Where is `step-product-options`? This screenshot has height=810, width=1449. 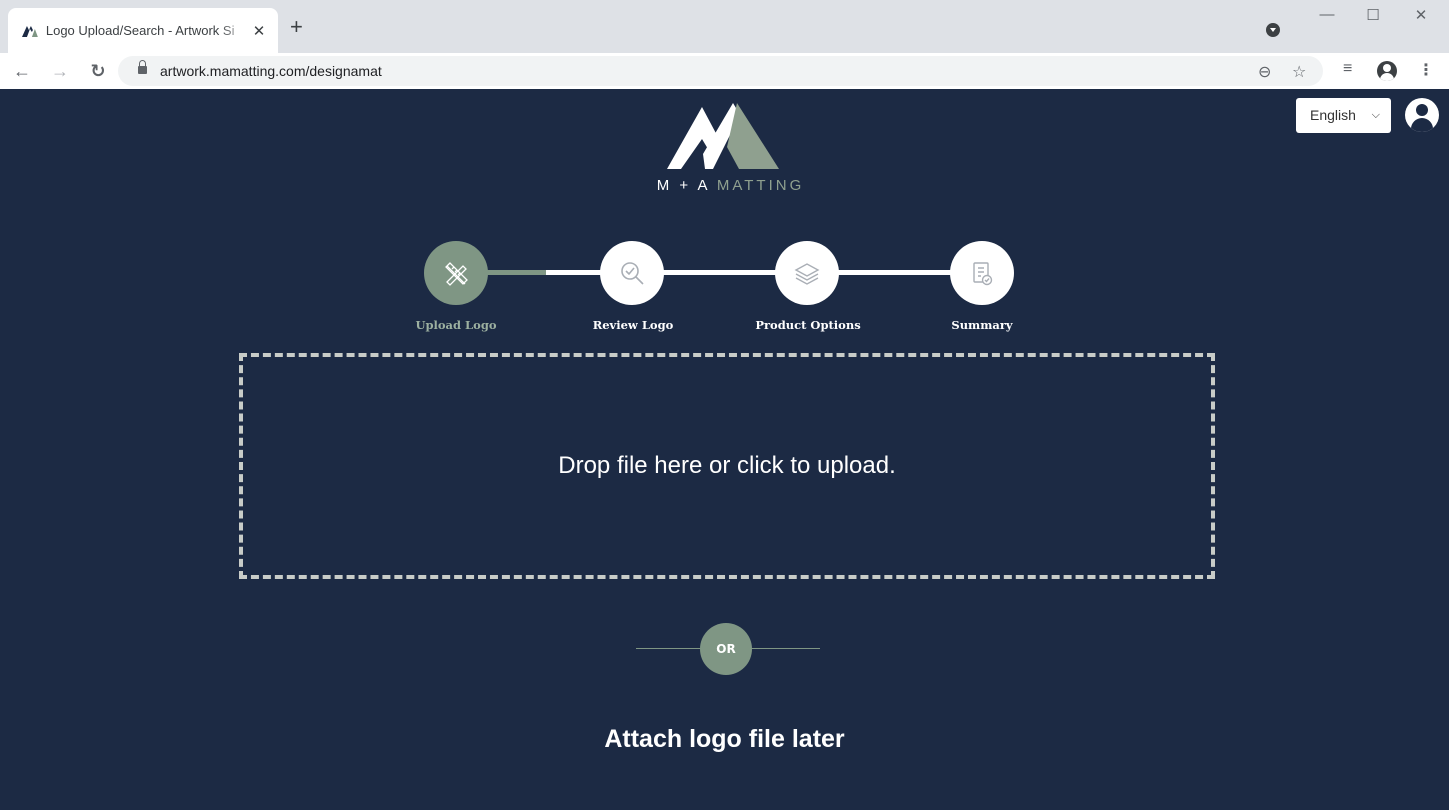
step-product-options is located at coordinates (807, 273).